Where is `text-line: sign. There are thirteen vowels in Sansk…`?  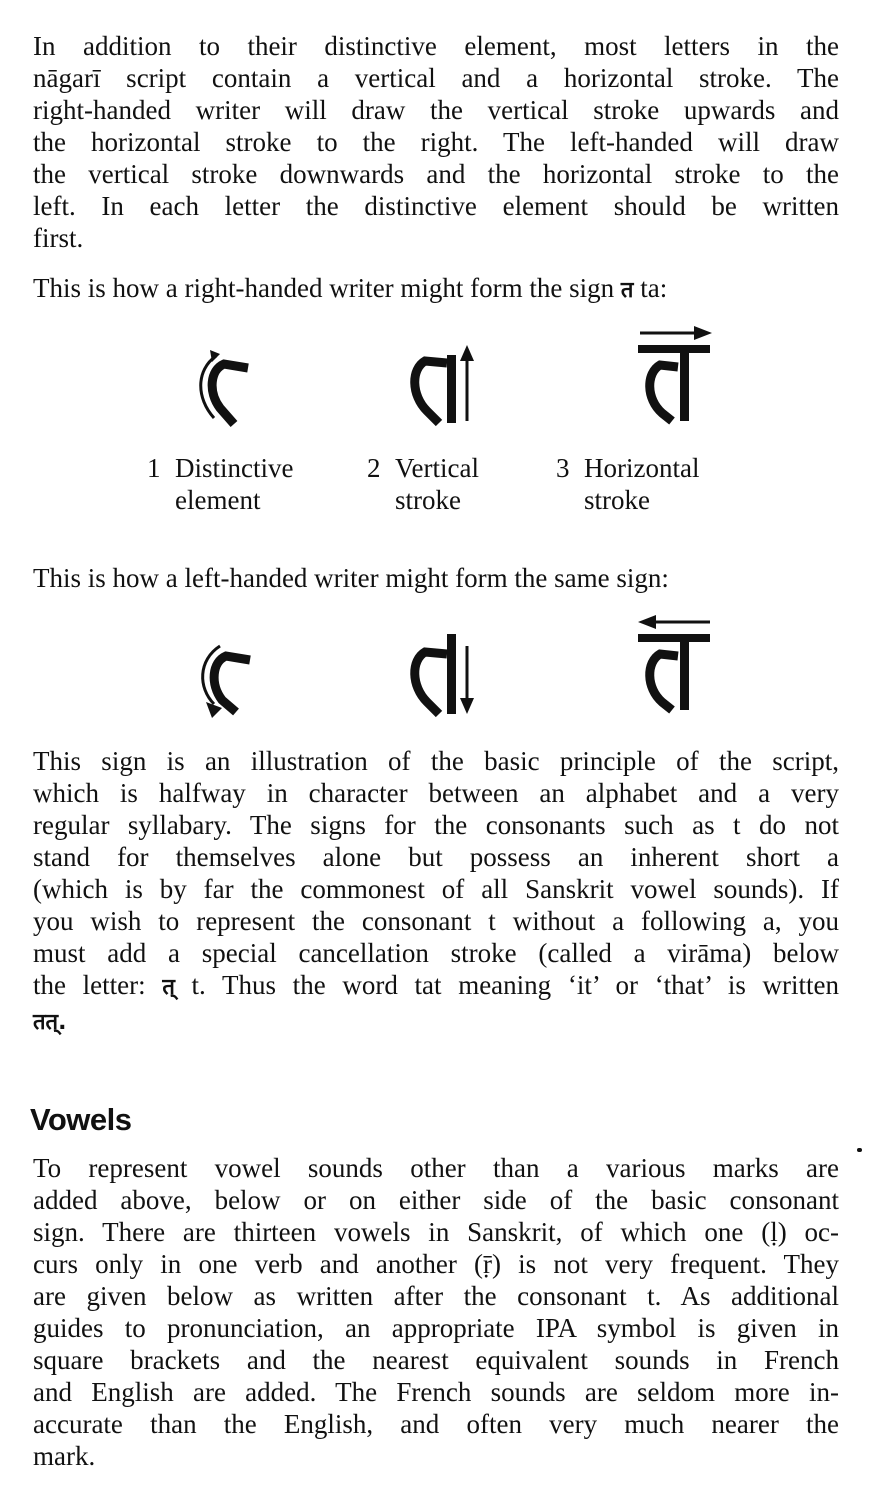
text-line: sign. There are thirteen vowels in Sansk… is located at coordinates (436, 1232).